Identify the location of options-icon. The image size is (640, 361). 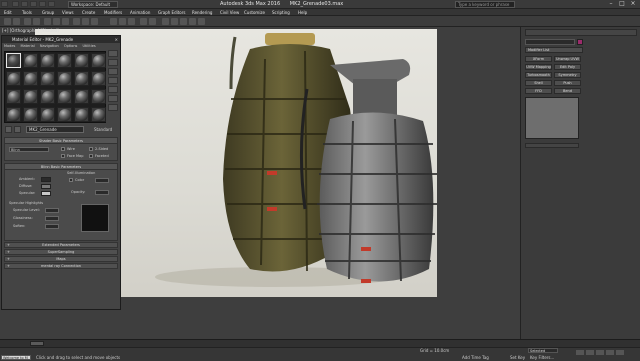
(113, 107).